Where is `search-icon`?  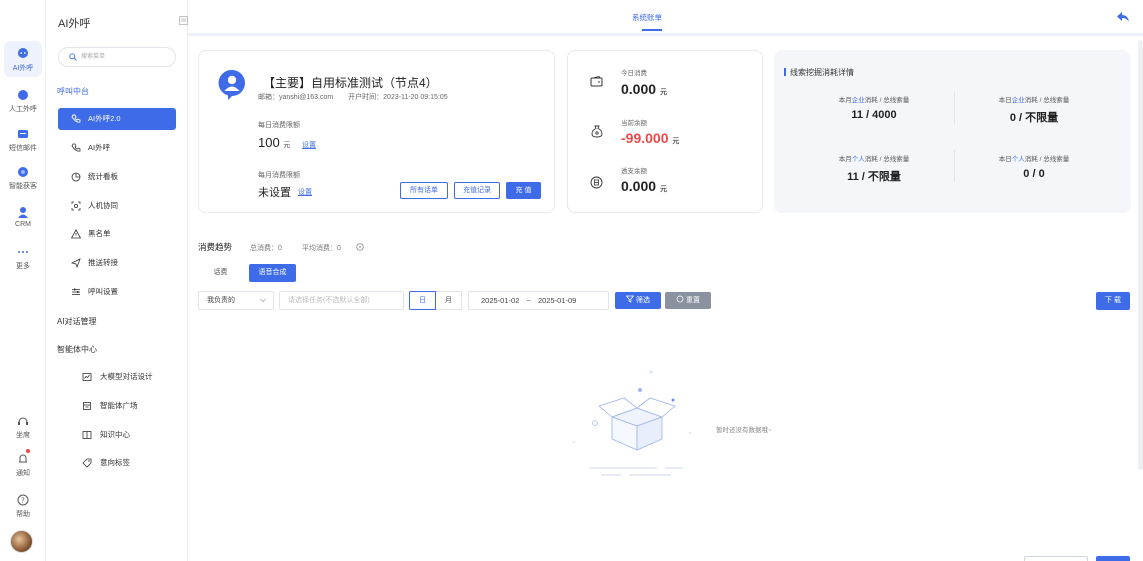
search-icon is located at coordinates (73, 57).